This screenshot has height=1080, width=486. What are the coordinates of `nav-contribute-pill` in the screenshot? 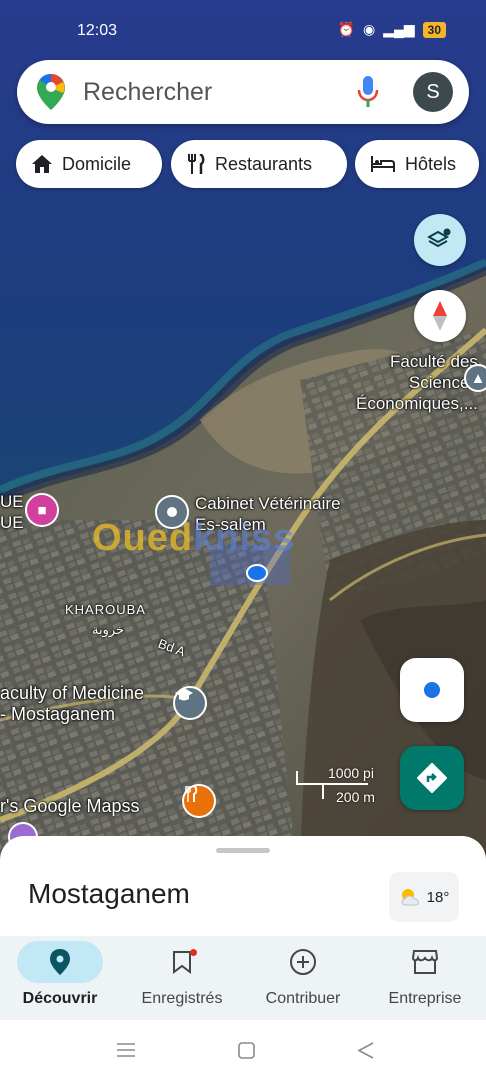 It's located at (303, 962).